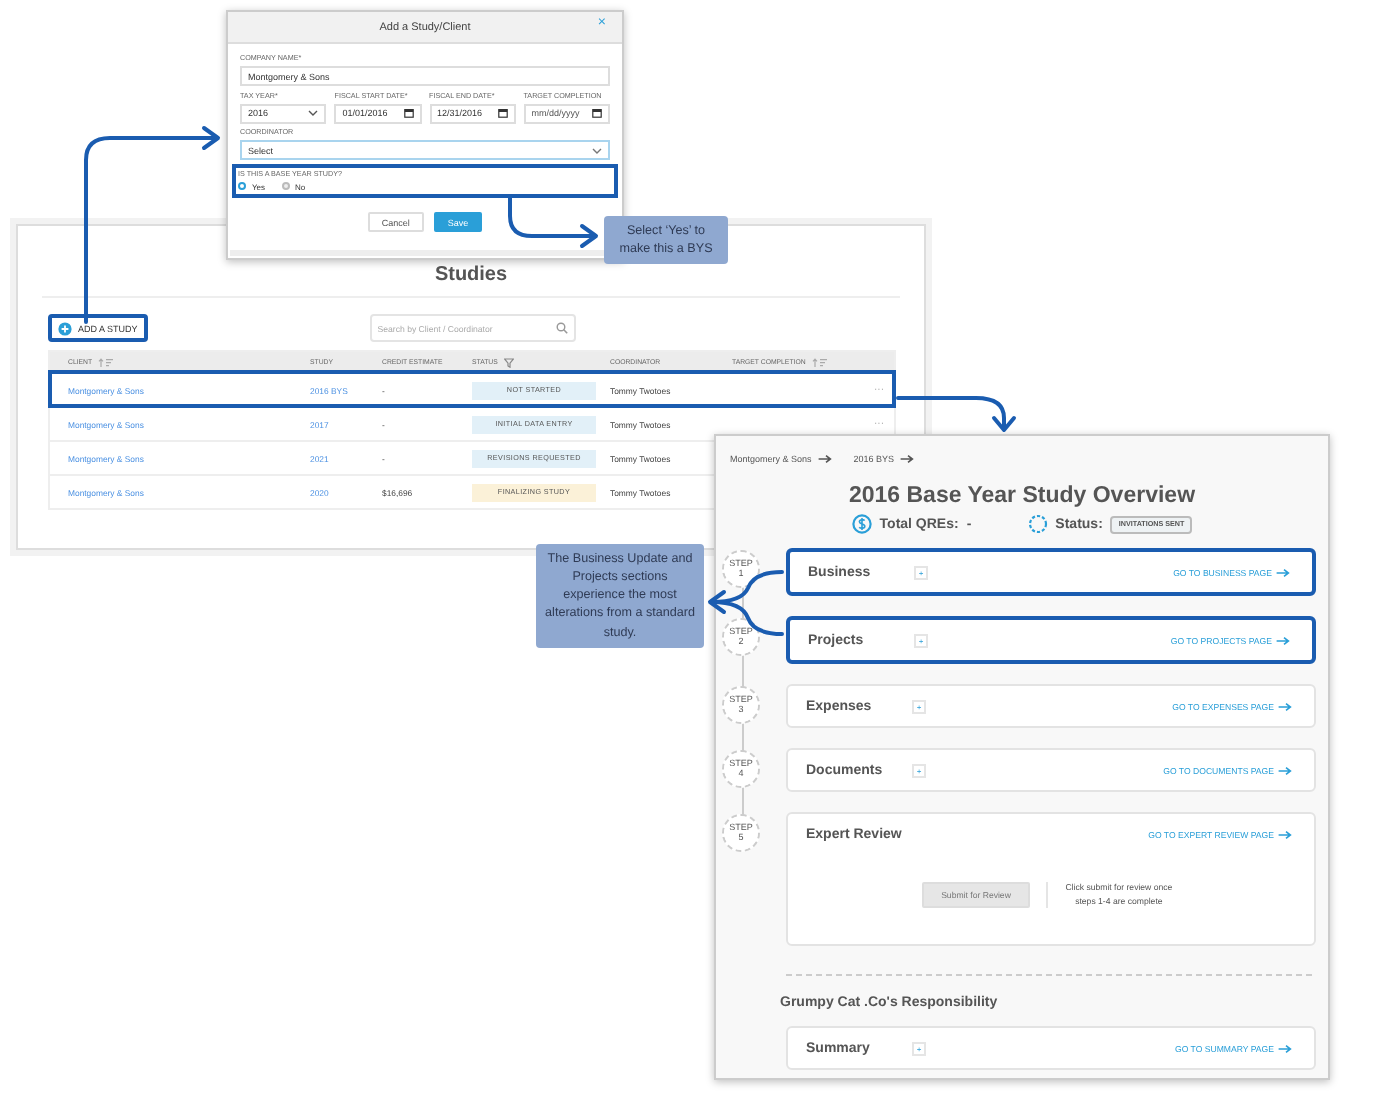 This screenshot has height=1108, width=1376. Describe the element at coordinates (508, 362) in the screenshot. I see `filter-icon` at that location.